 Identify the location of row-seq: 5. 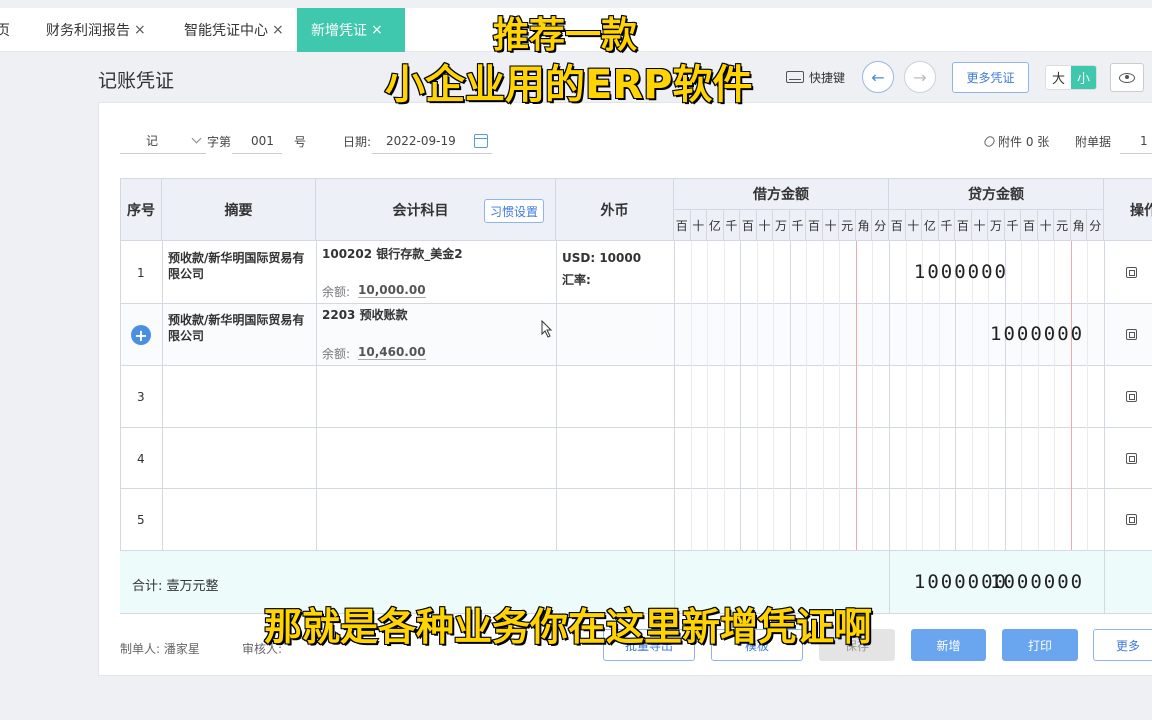
(141, 520).